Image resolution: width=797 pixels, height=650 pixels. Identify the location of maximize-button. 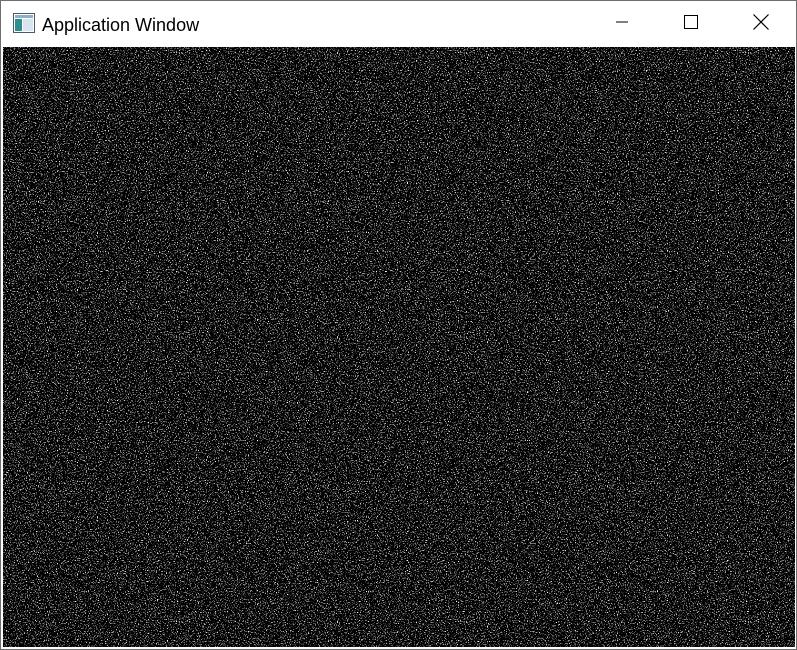
(691, 24).